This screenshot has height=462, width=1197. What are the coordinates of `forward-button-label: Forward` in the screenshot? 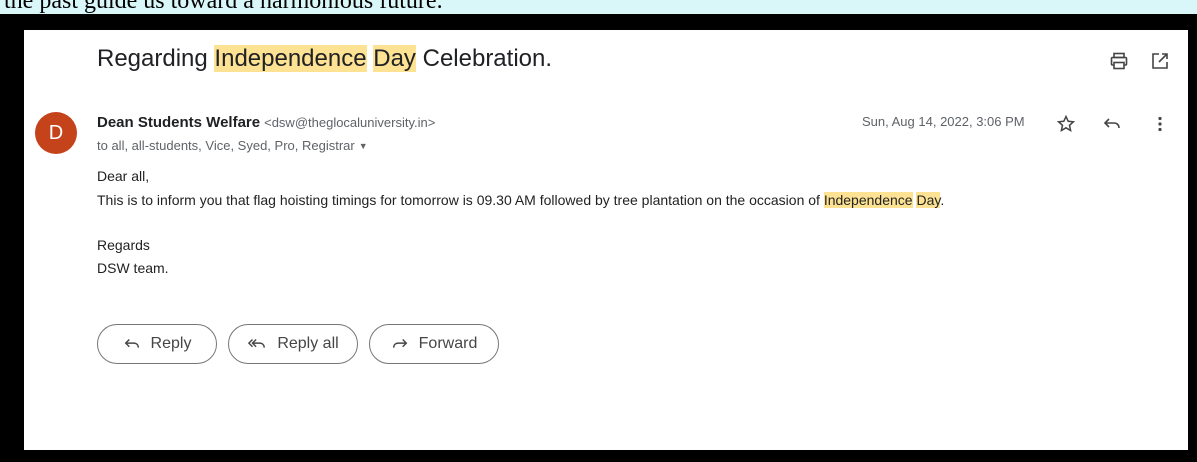 It's located at (448, 343).